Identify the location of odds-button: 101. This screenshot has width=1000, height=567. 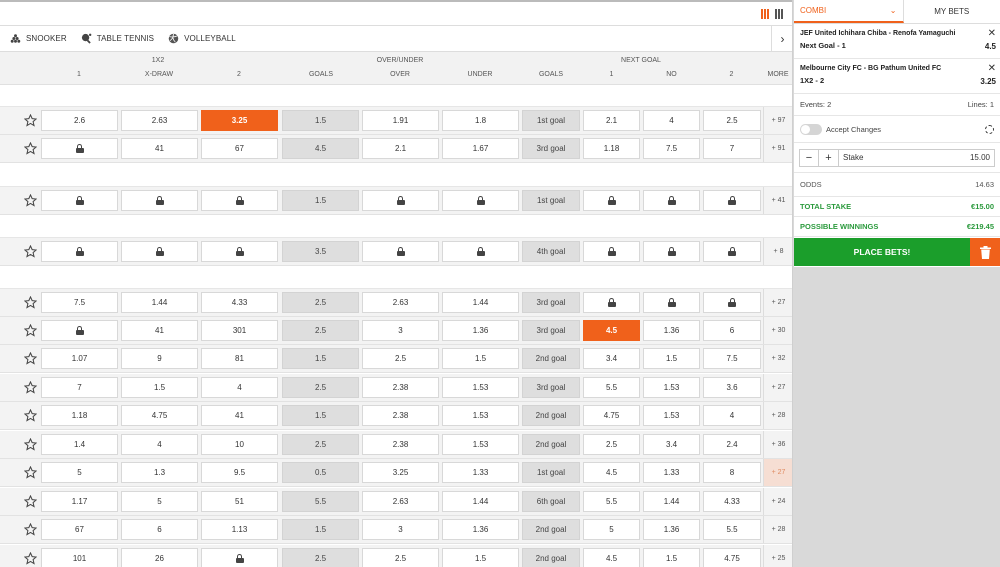
(79, 557).